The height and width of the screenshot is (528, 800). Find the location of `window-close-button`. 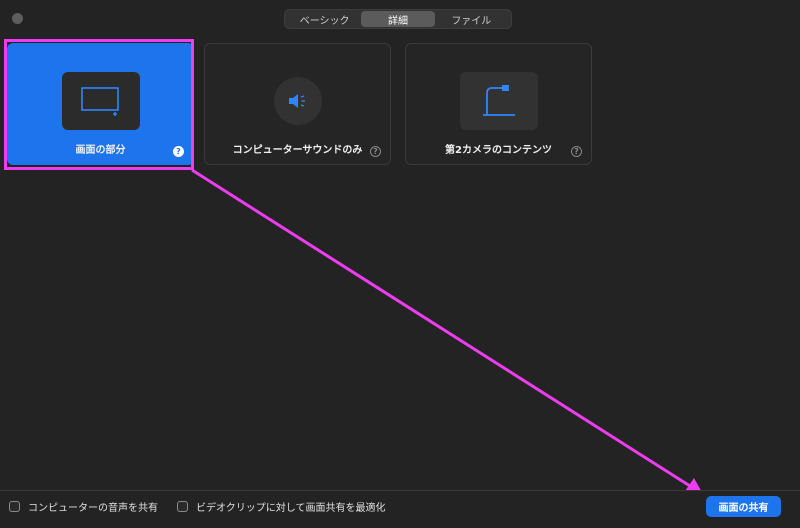

window-close-button is located at coordinates (17, 18).